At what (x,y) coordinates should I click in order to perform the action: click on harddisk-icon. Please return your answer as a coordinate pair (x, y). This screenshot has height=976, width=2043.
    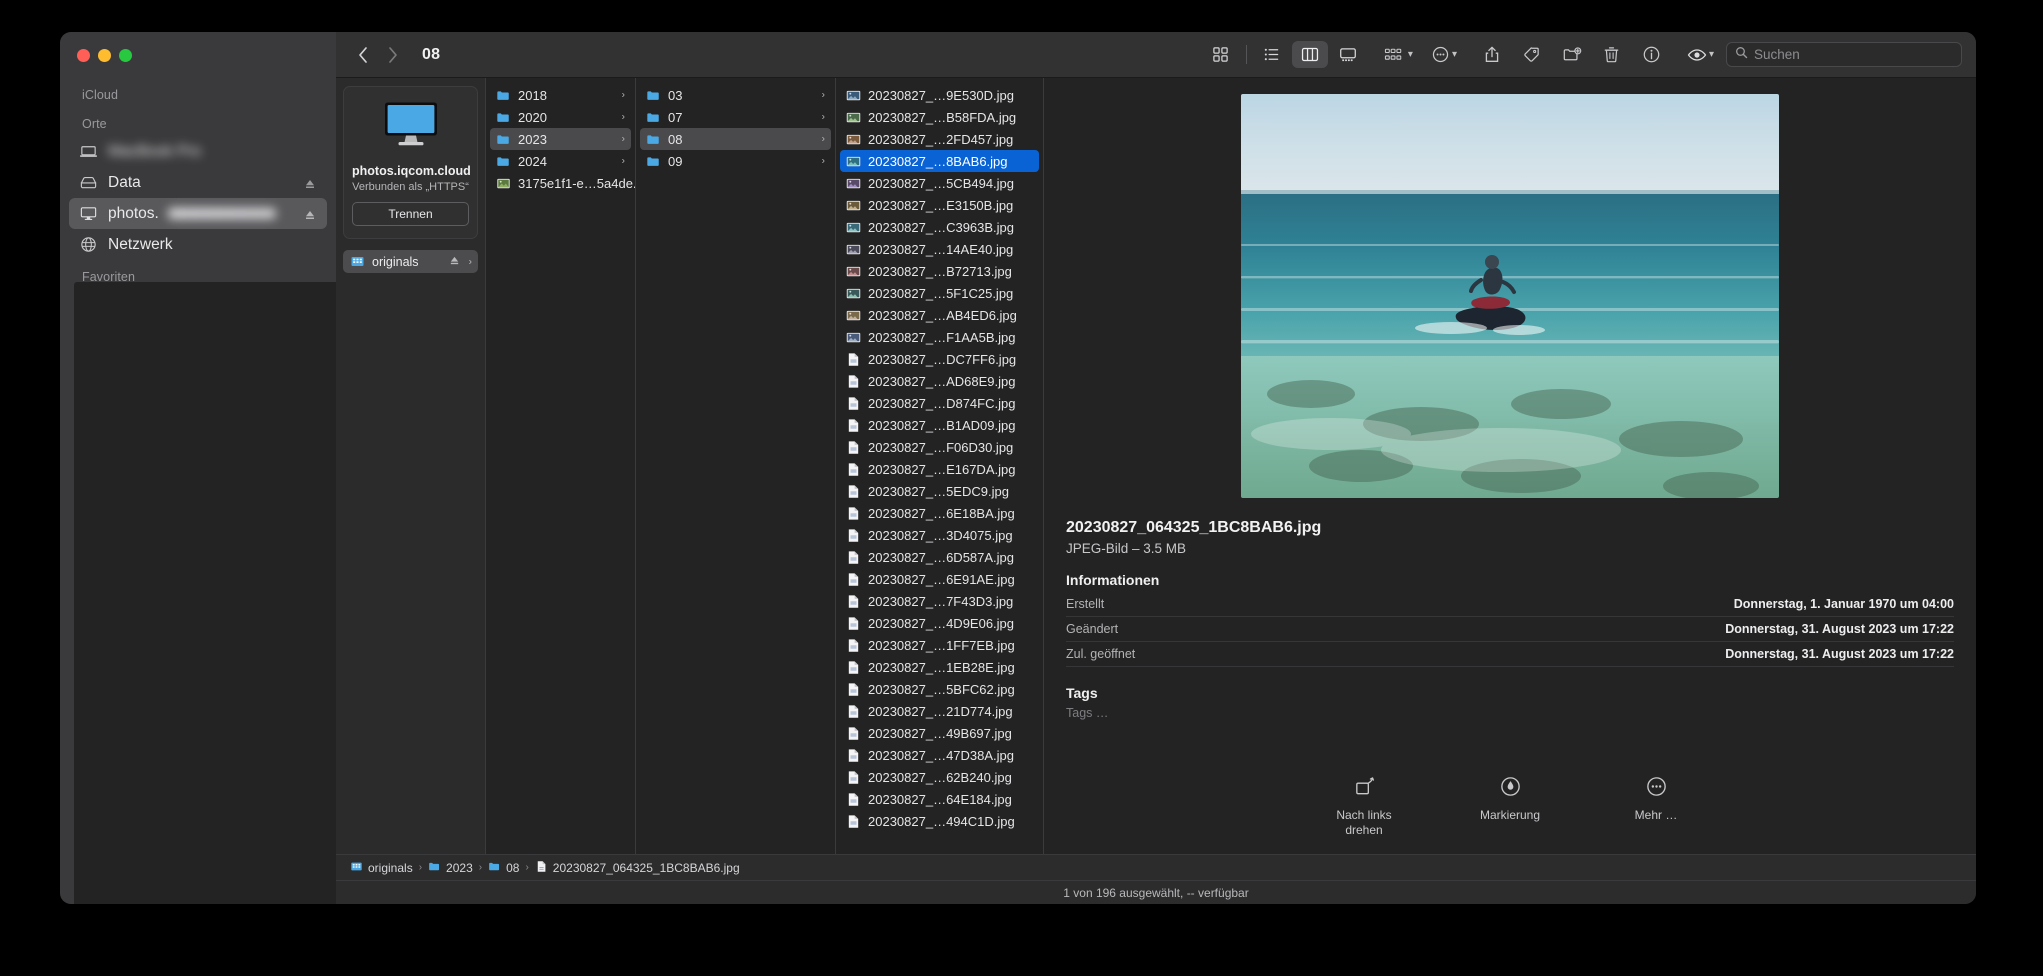
    Looking at the image, I should click on (88, 182).